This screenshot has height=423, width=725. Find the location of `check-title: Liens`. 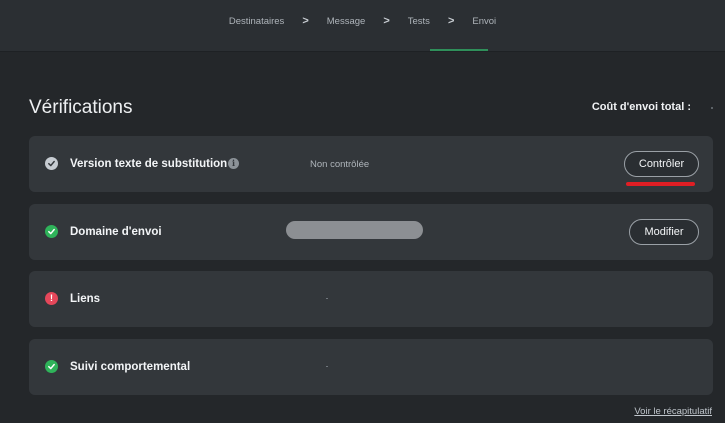

check-title: Liens is located at coordinates (85, 299).